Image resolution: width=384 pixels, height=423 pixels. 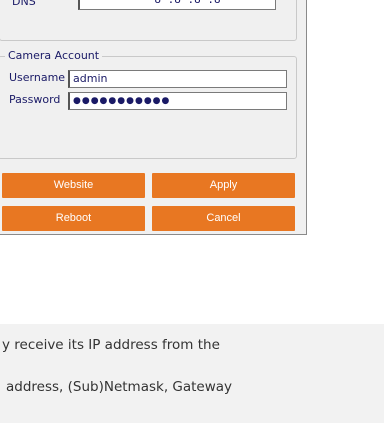 I want to click on camera-account-legend: Camera Account, so click(x=54, y=55).